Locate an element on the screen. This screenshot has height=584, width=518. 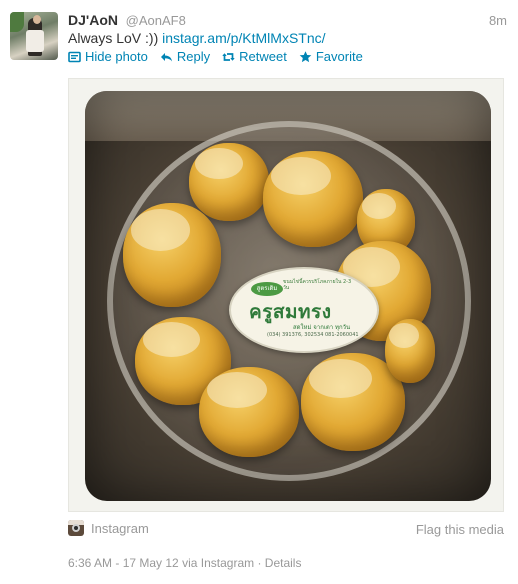
avatar is located at coordinates (34, 36).